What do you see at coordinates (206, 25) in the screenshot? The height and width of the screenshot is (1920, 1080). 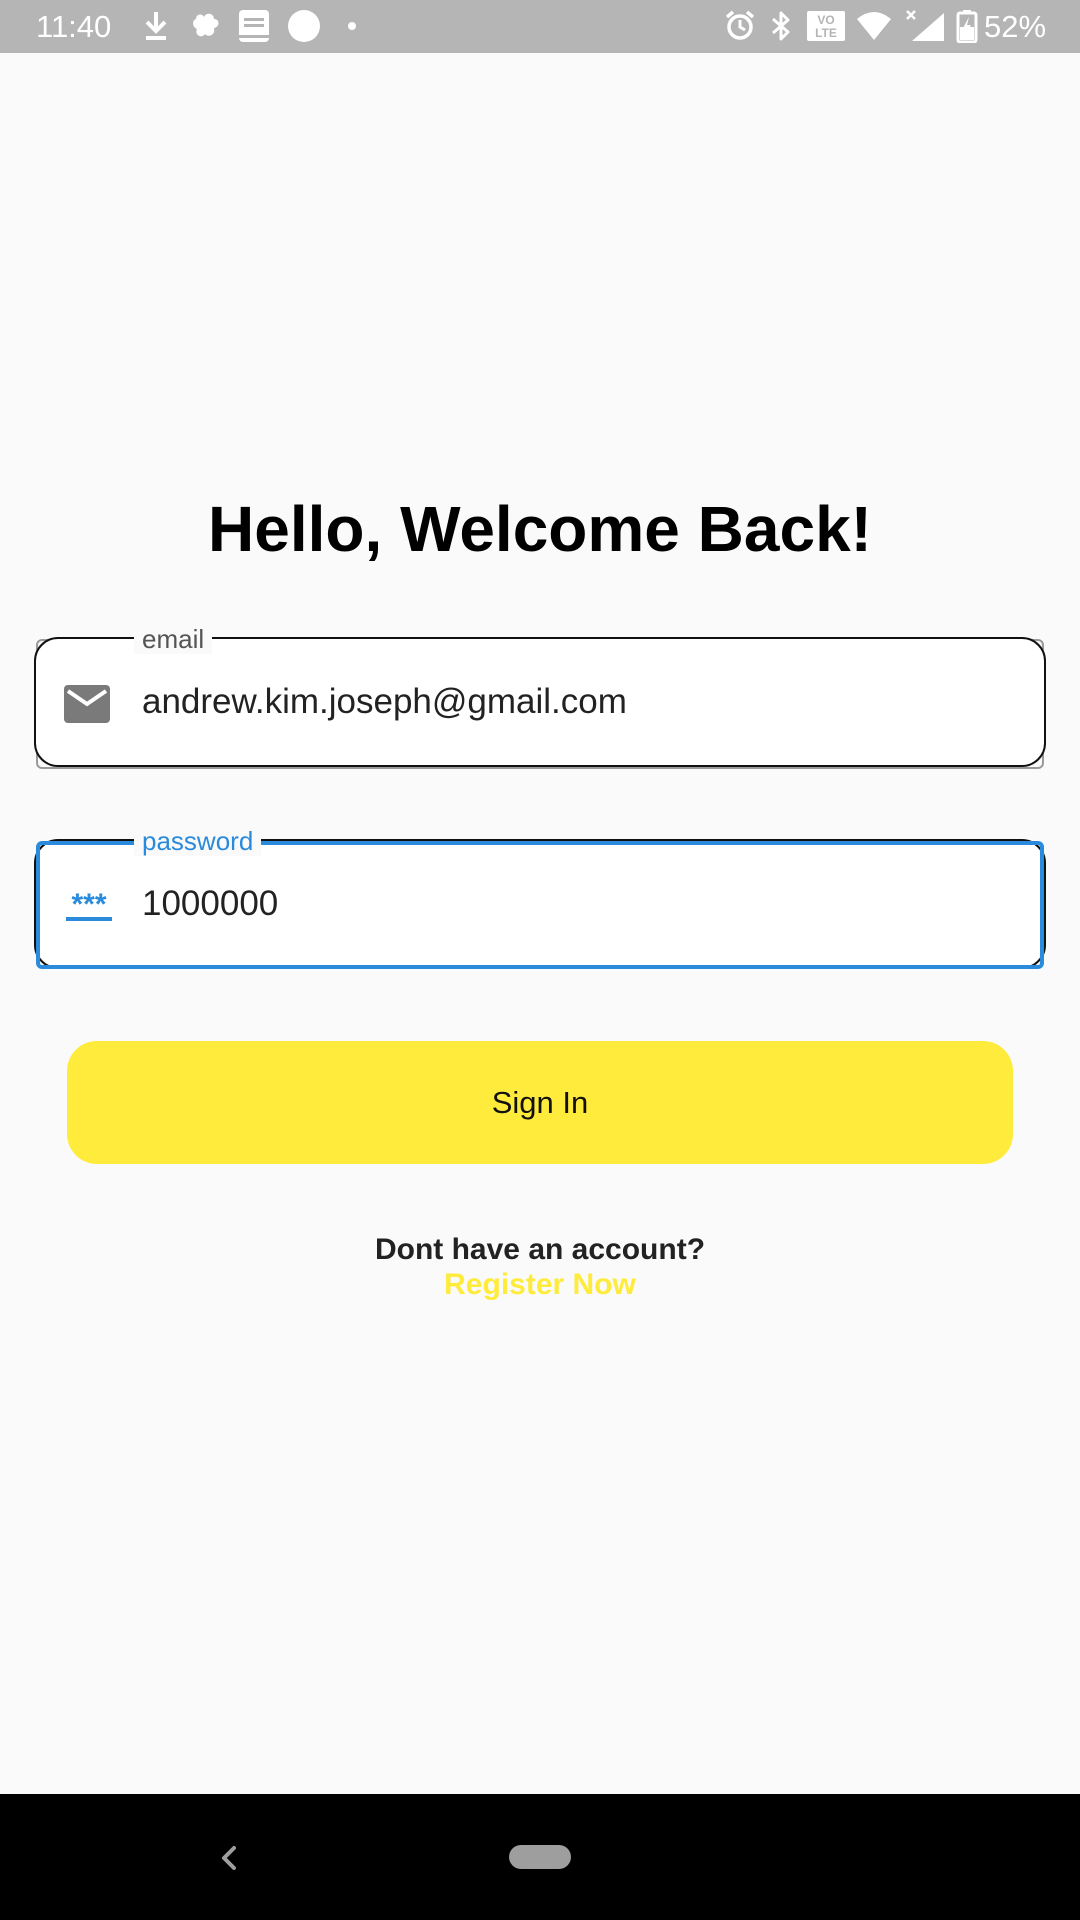 I see `notification-app-icon` at bounding box center [206, 25].